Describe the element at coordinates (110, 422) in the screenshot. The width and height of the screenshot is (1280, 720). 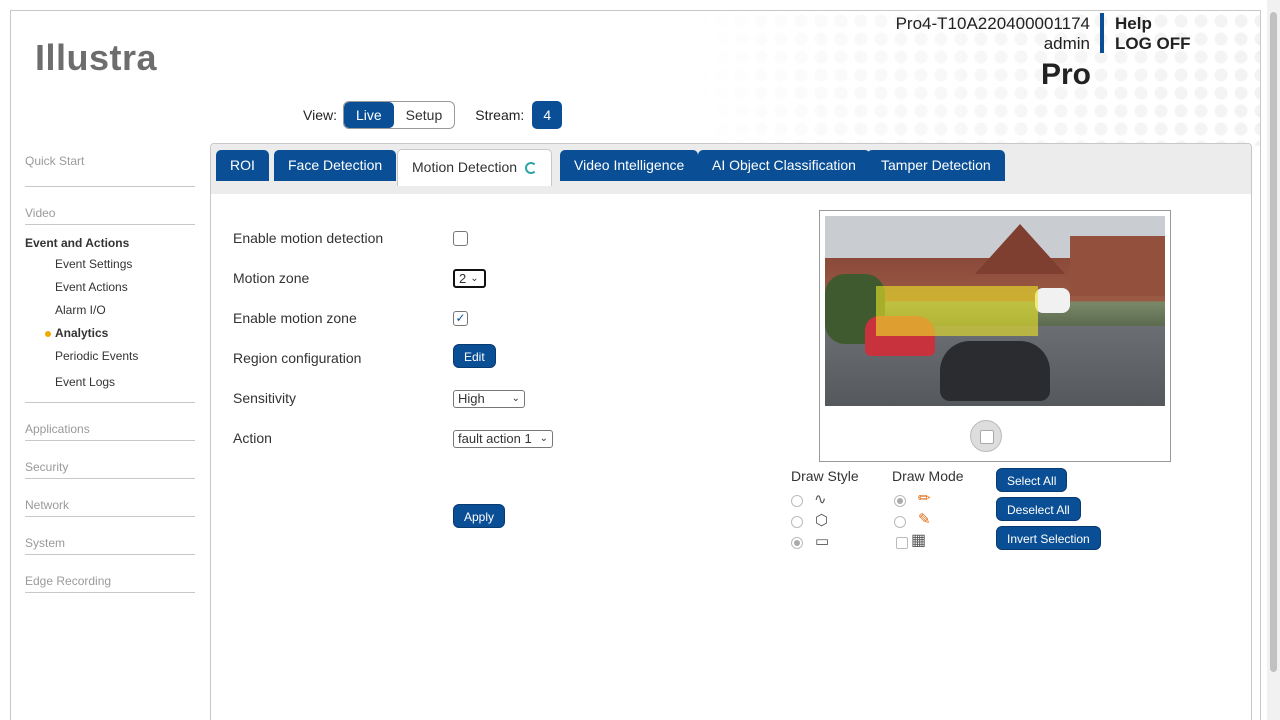
I see `sidebar-item-applications: Applications` at that location.